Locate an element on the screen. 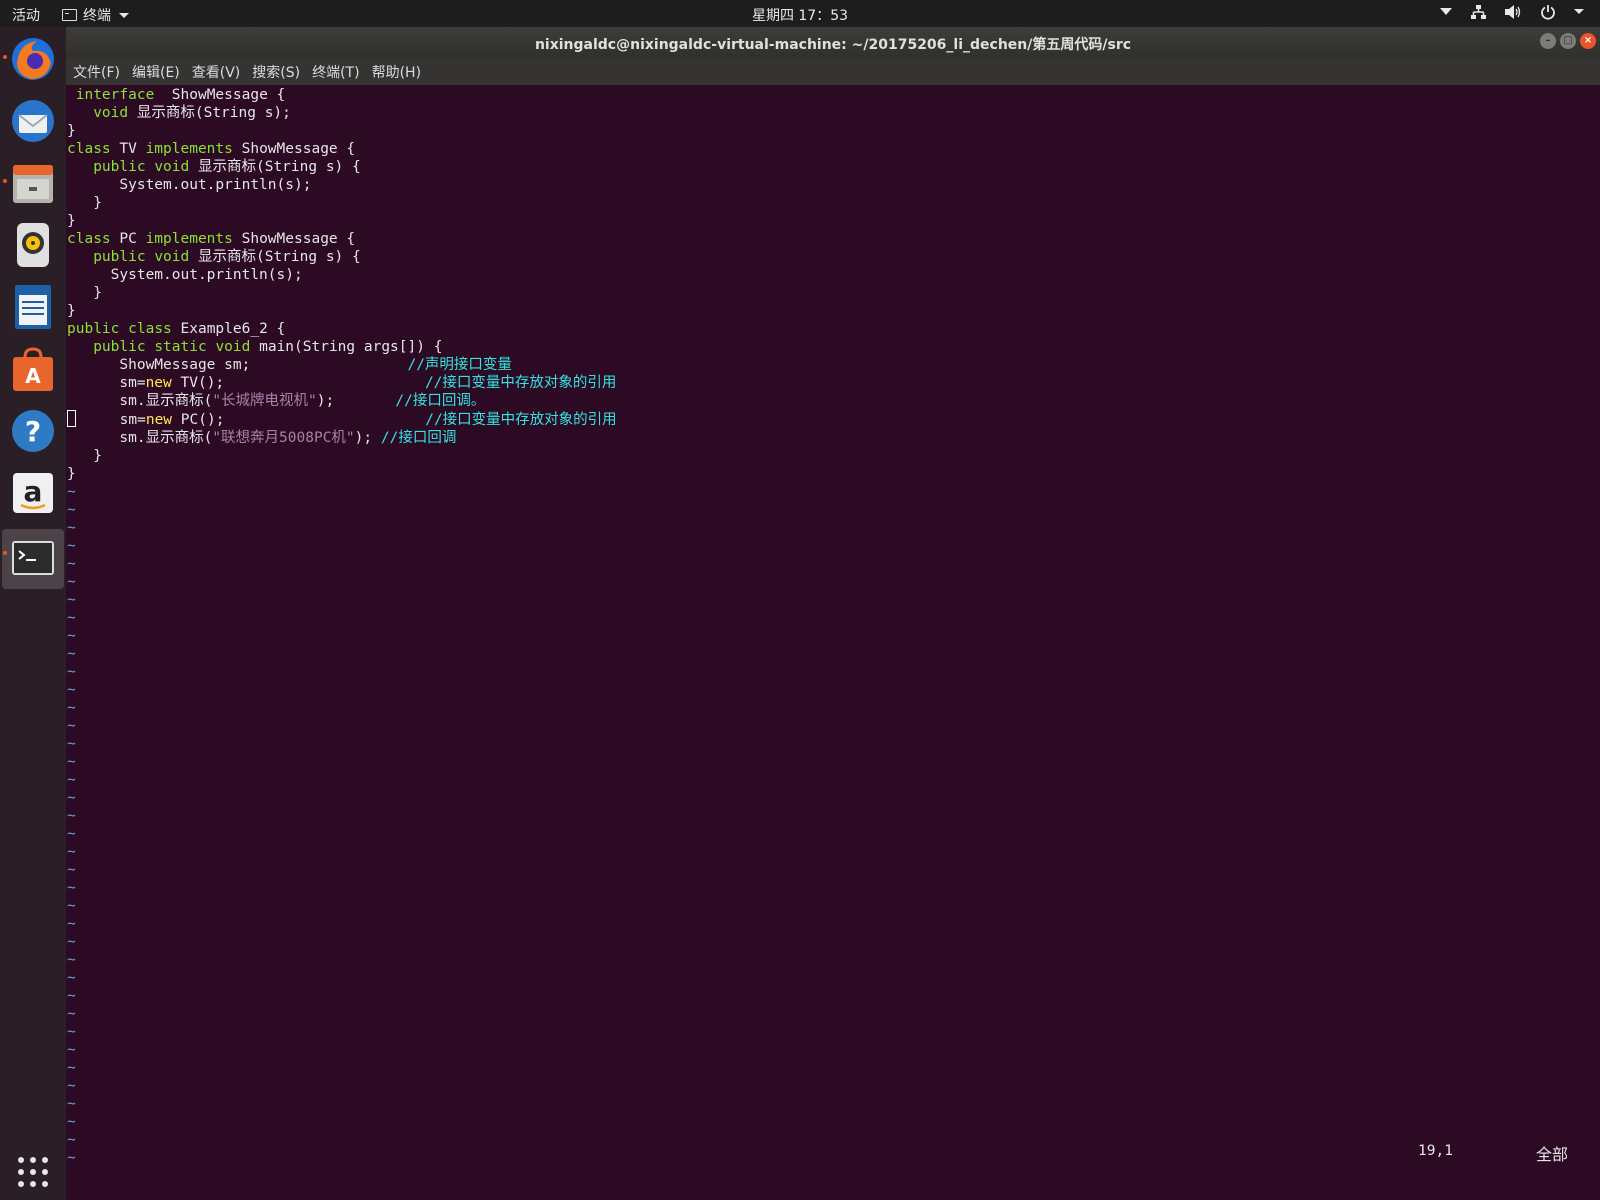 Image resolution: width=1600 pixels, height=1200 pixels. files-icon is located at coordinates (33, 184).